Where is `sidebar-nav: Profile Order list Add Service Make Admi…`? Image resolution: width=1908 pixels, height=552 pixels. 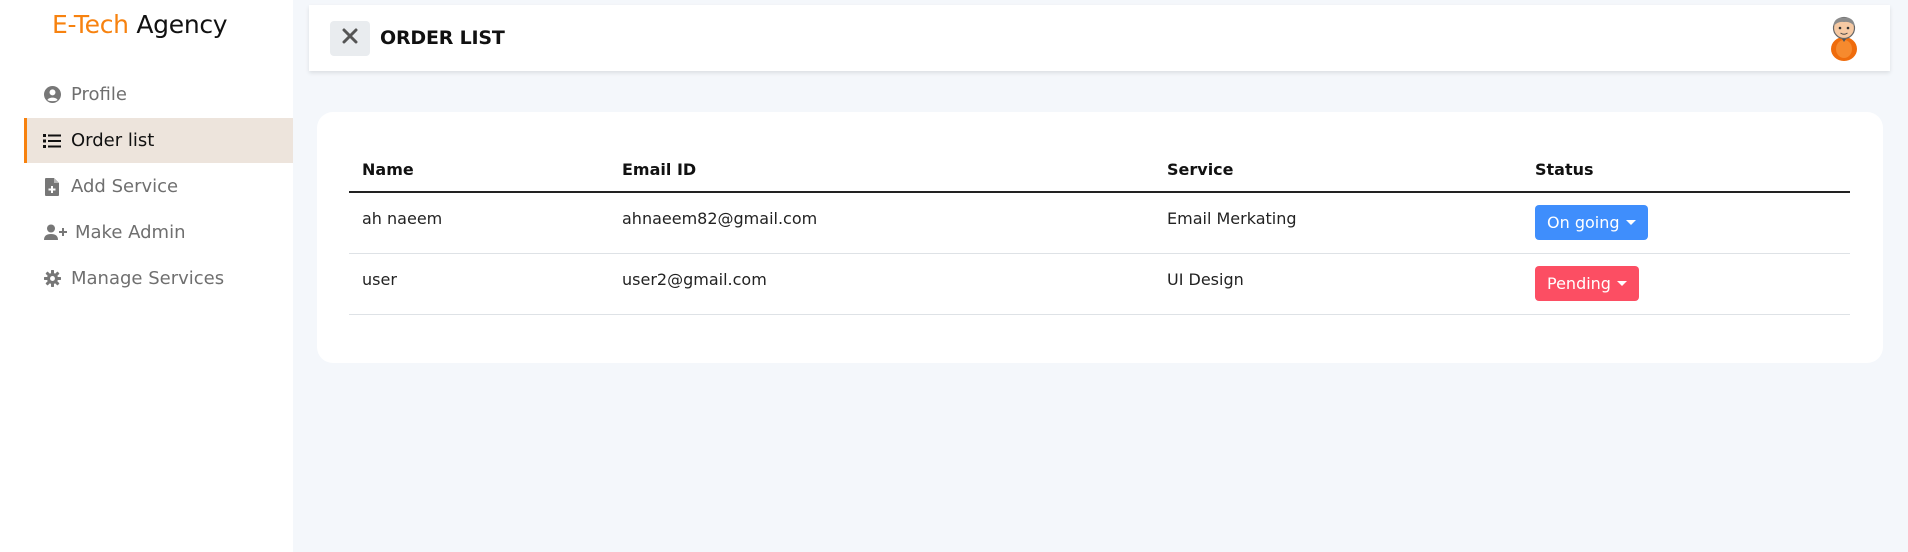
sidebar-nav: Profile Order list Add Service Make Admi… is located at coordinates (158, 187).